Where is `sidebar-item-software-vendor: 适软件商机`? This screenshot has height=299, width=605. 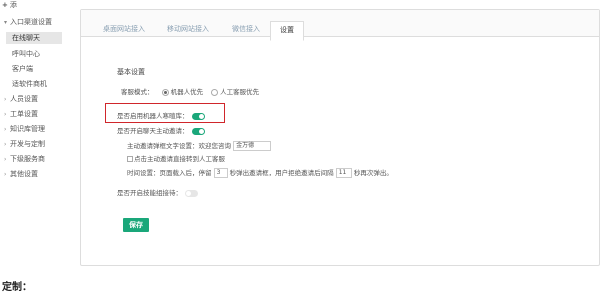 sidebar-item-software-vendor: 适软件商机 is located at coordinates (29, 84).